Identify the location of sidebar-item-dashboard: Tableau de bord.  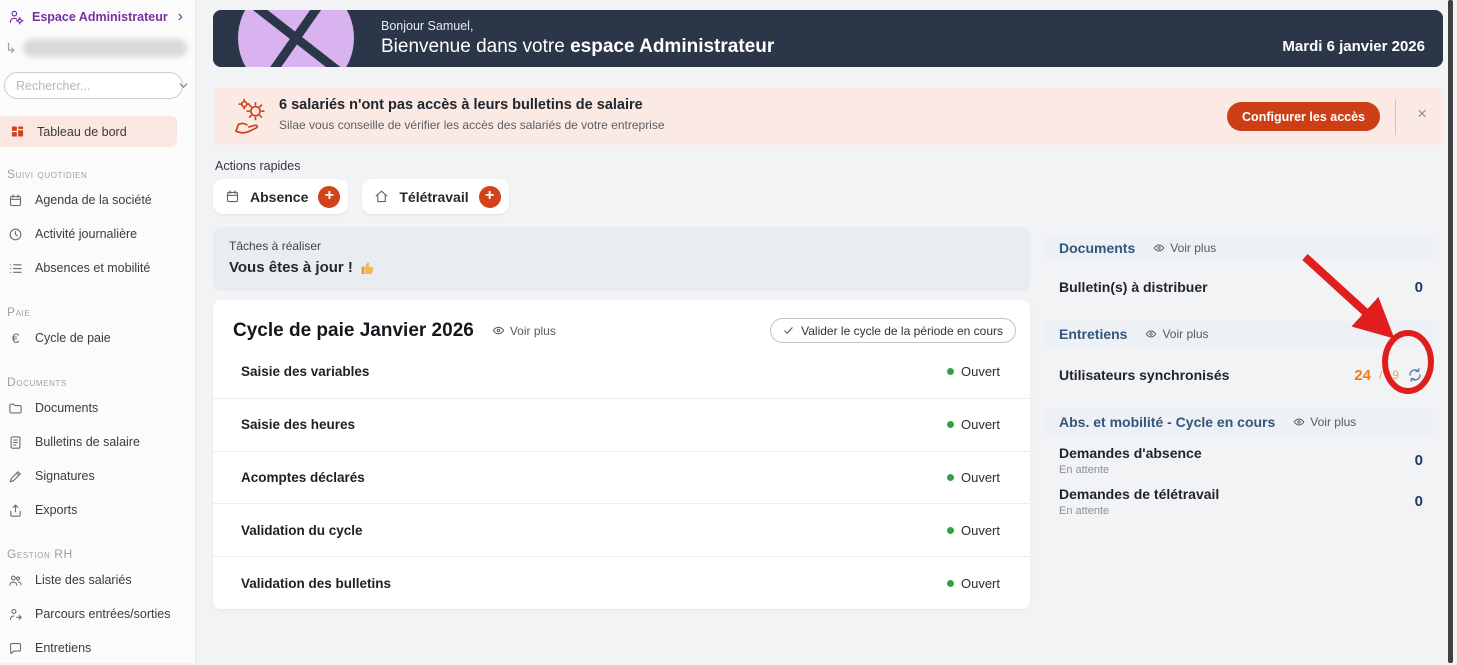
(88, 131).